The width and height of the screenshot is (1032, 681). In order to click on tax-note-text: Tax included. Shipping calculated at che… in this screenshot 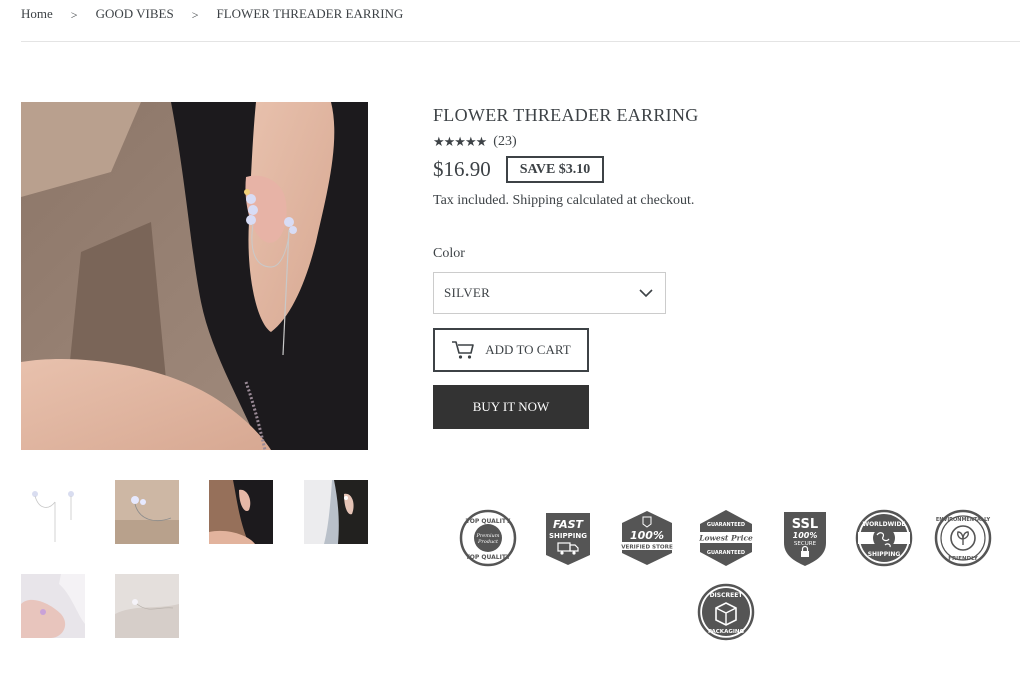, I will do `click(564, 200)`.